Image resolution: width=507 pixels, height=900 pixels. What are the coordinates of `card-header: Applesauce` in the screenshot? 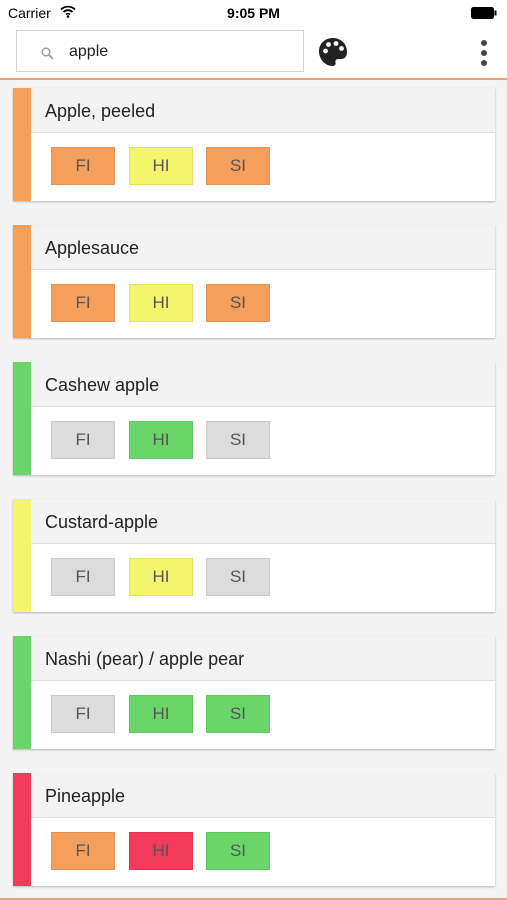 It's located at (263, 247).